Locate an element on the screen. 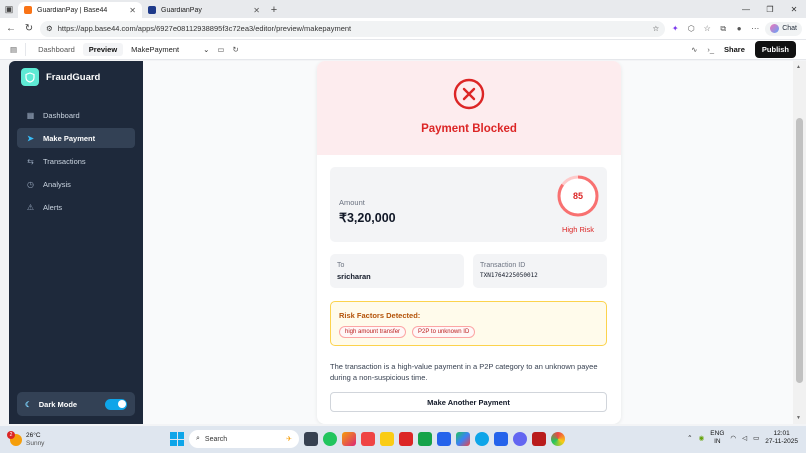  store-icon is located at coordinates (444, 439).